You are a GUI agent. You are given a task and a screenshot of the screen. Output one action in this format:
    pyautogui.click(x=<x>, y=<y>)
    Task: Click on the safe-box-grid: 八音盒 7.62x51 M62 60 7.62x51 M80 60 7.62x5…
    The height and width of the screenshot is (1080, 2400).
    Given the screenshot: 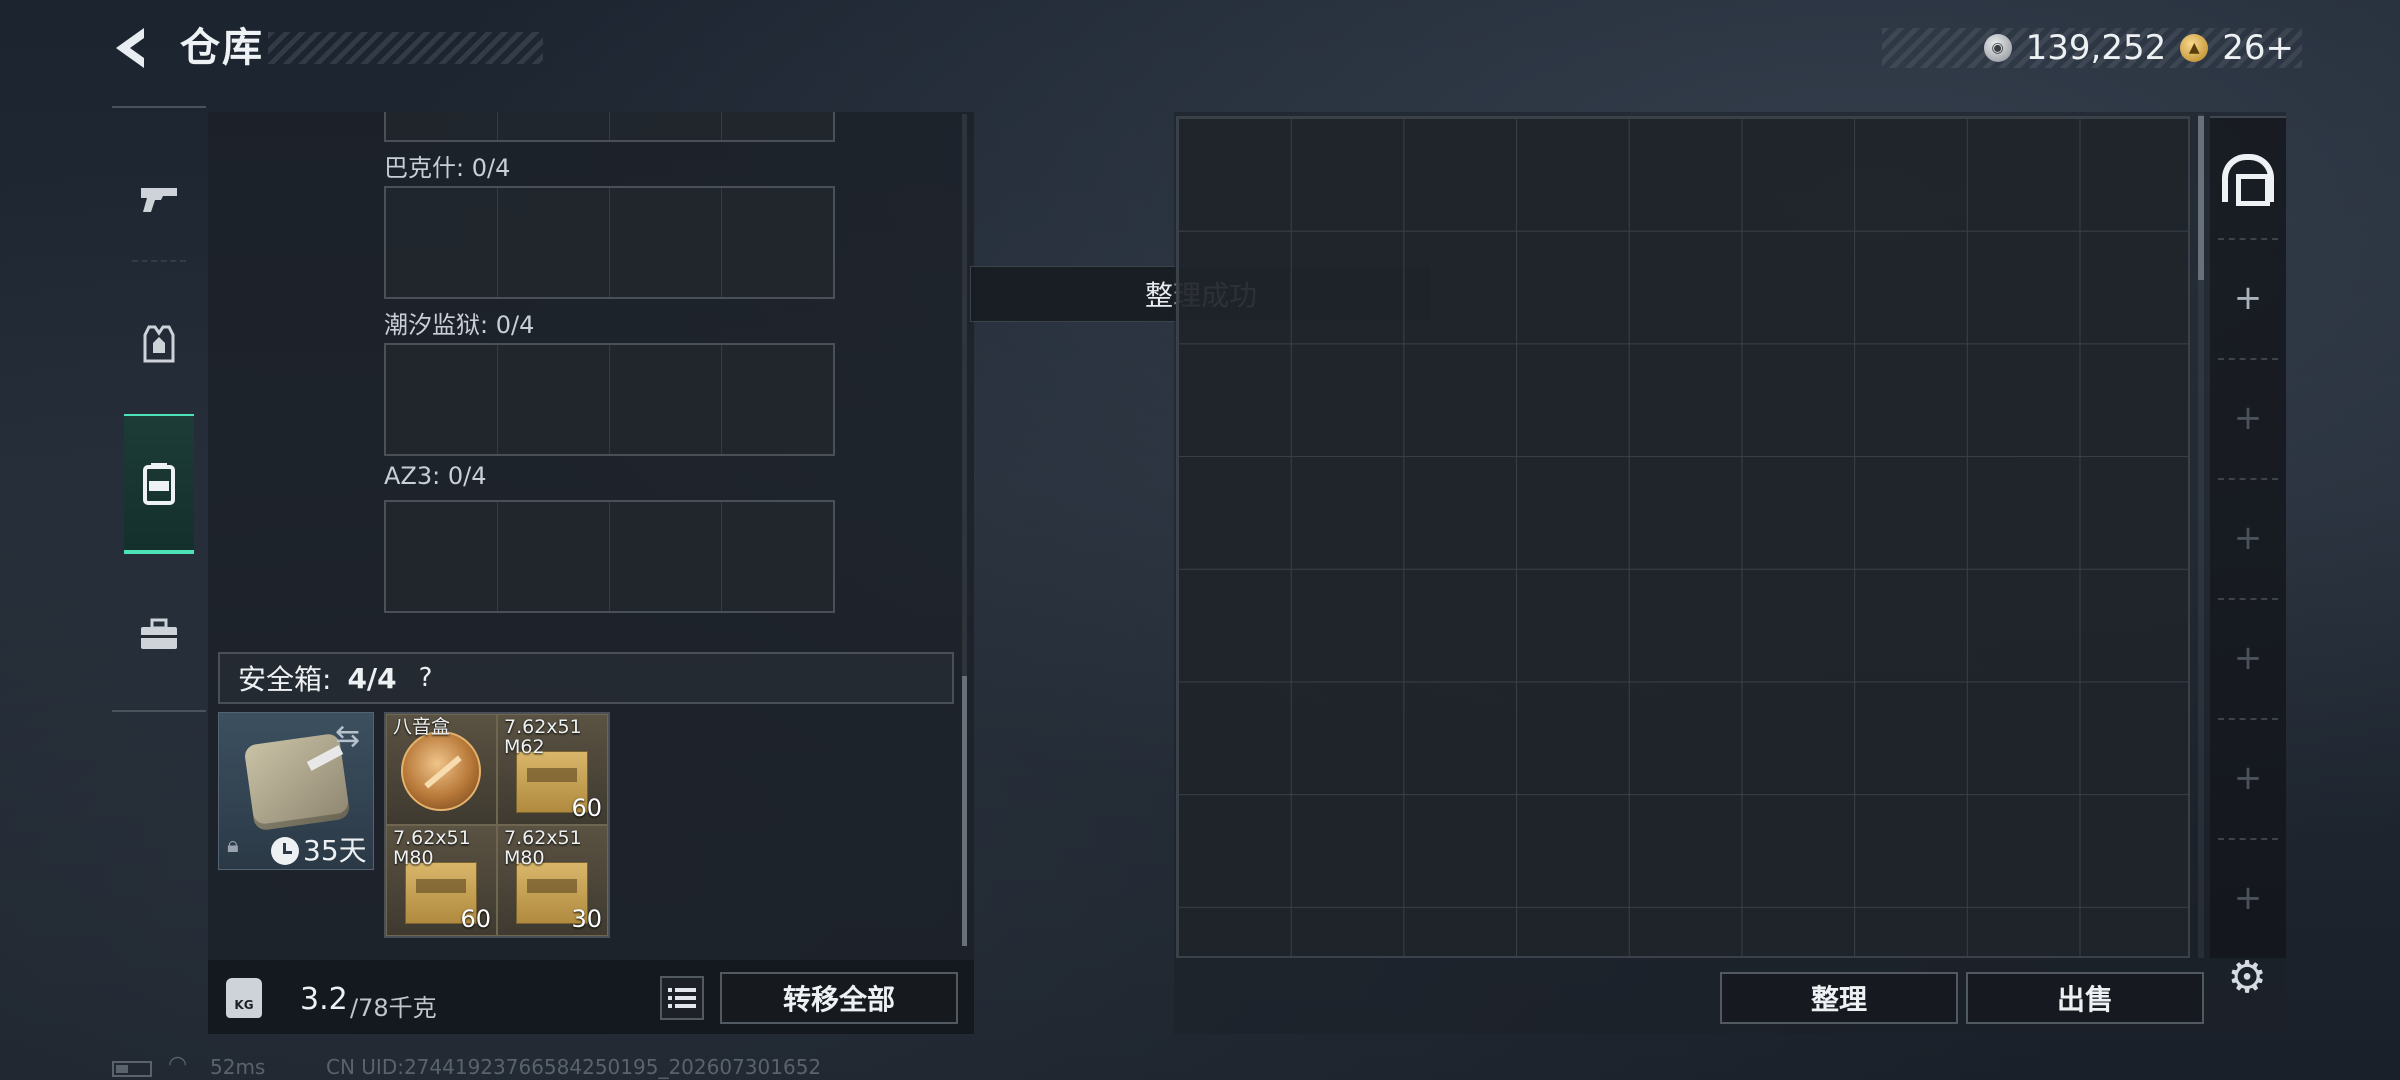 What is the action you would take?
    pyautogui.click(x=497, y=825)
    